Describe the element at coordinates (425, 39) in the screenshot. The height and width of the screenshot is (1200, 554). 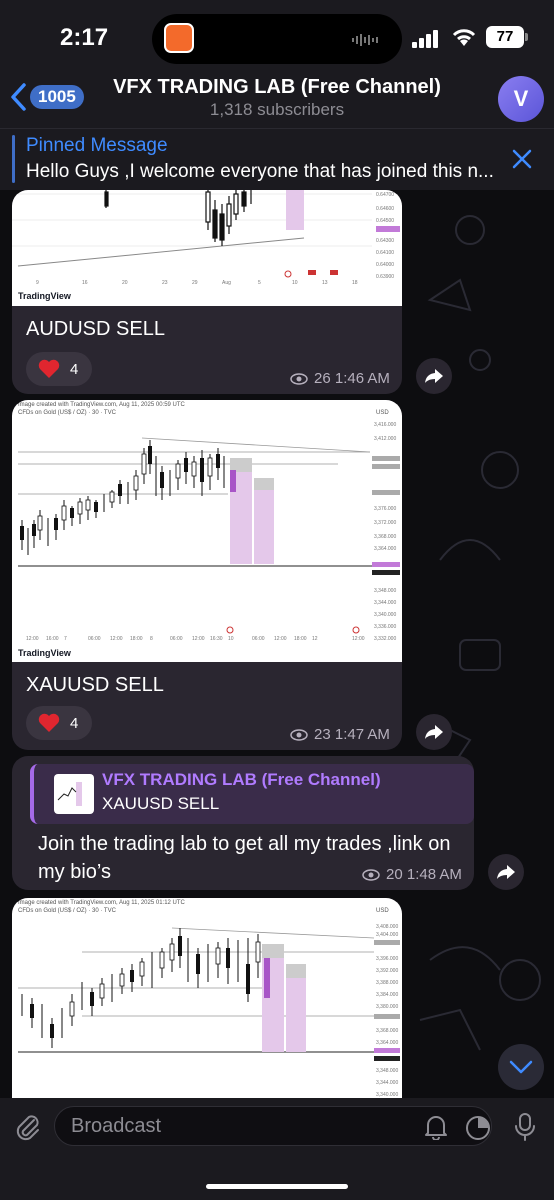
I see `cellular-signal-icon` at that location.